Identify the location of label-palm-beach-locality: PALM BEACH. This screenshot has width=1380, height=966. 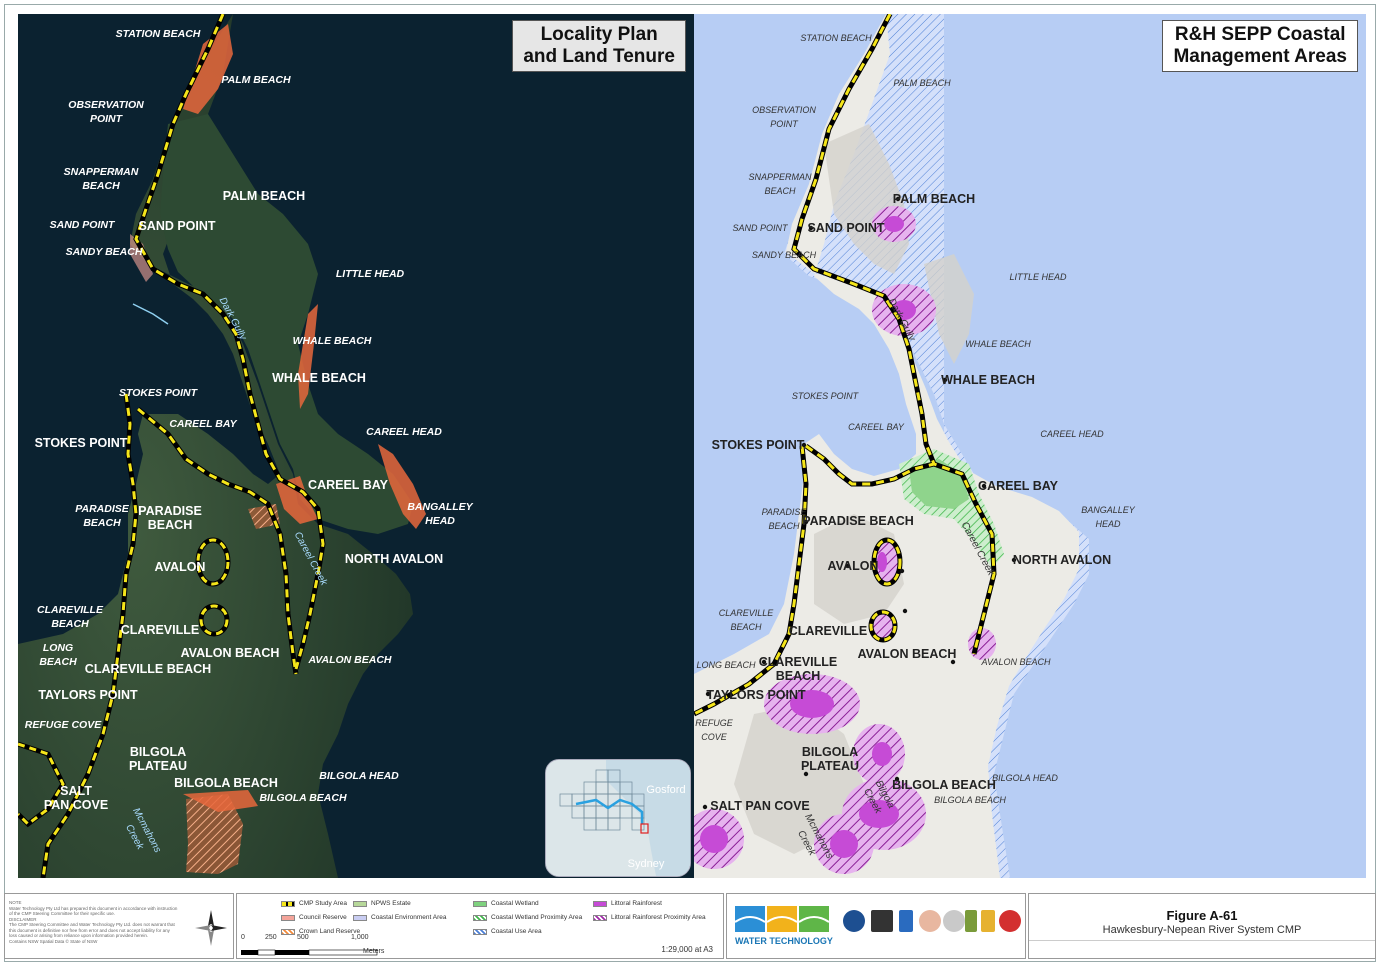
(264, 196).